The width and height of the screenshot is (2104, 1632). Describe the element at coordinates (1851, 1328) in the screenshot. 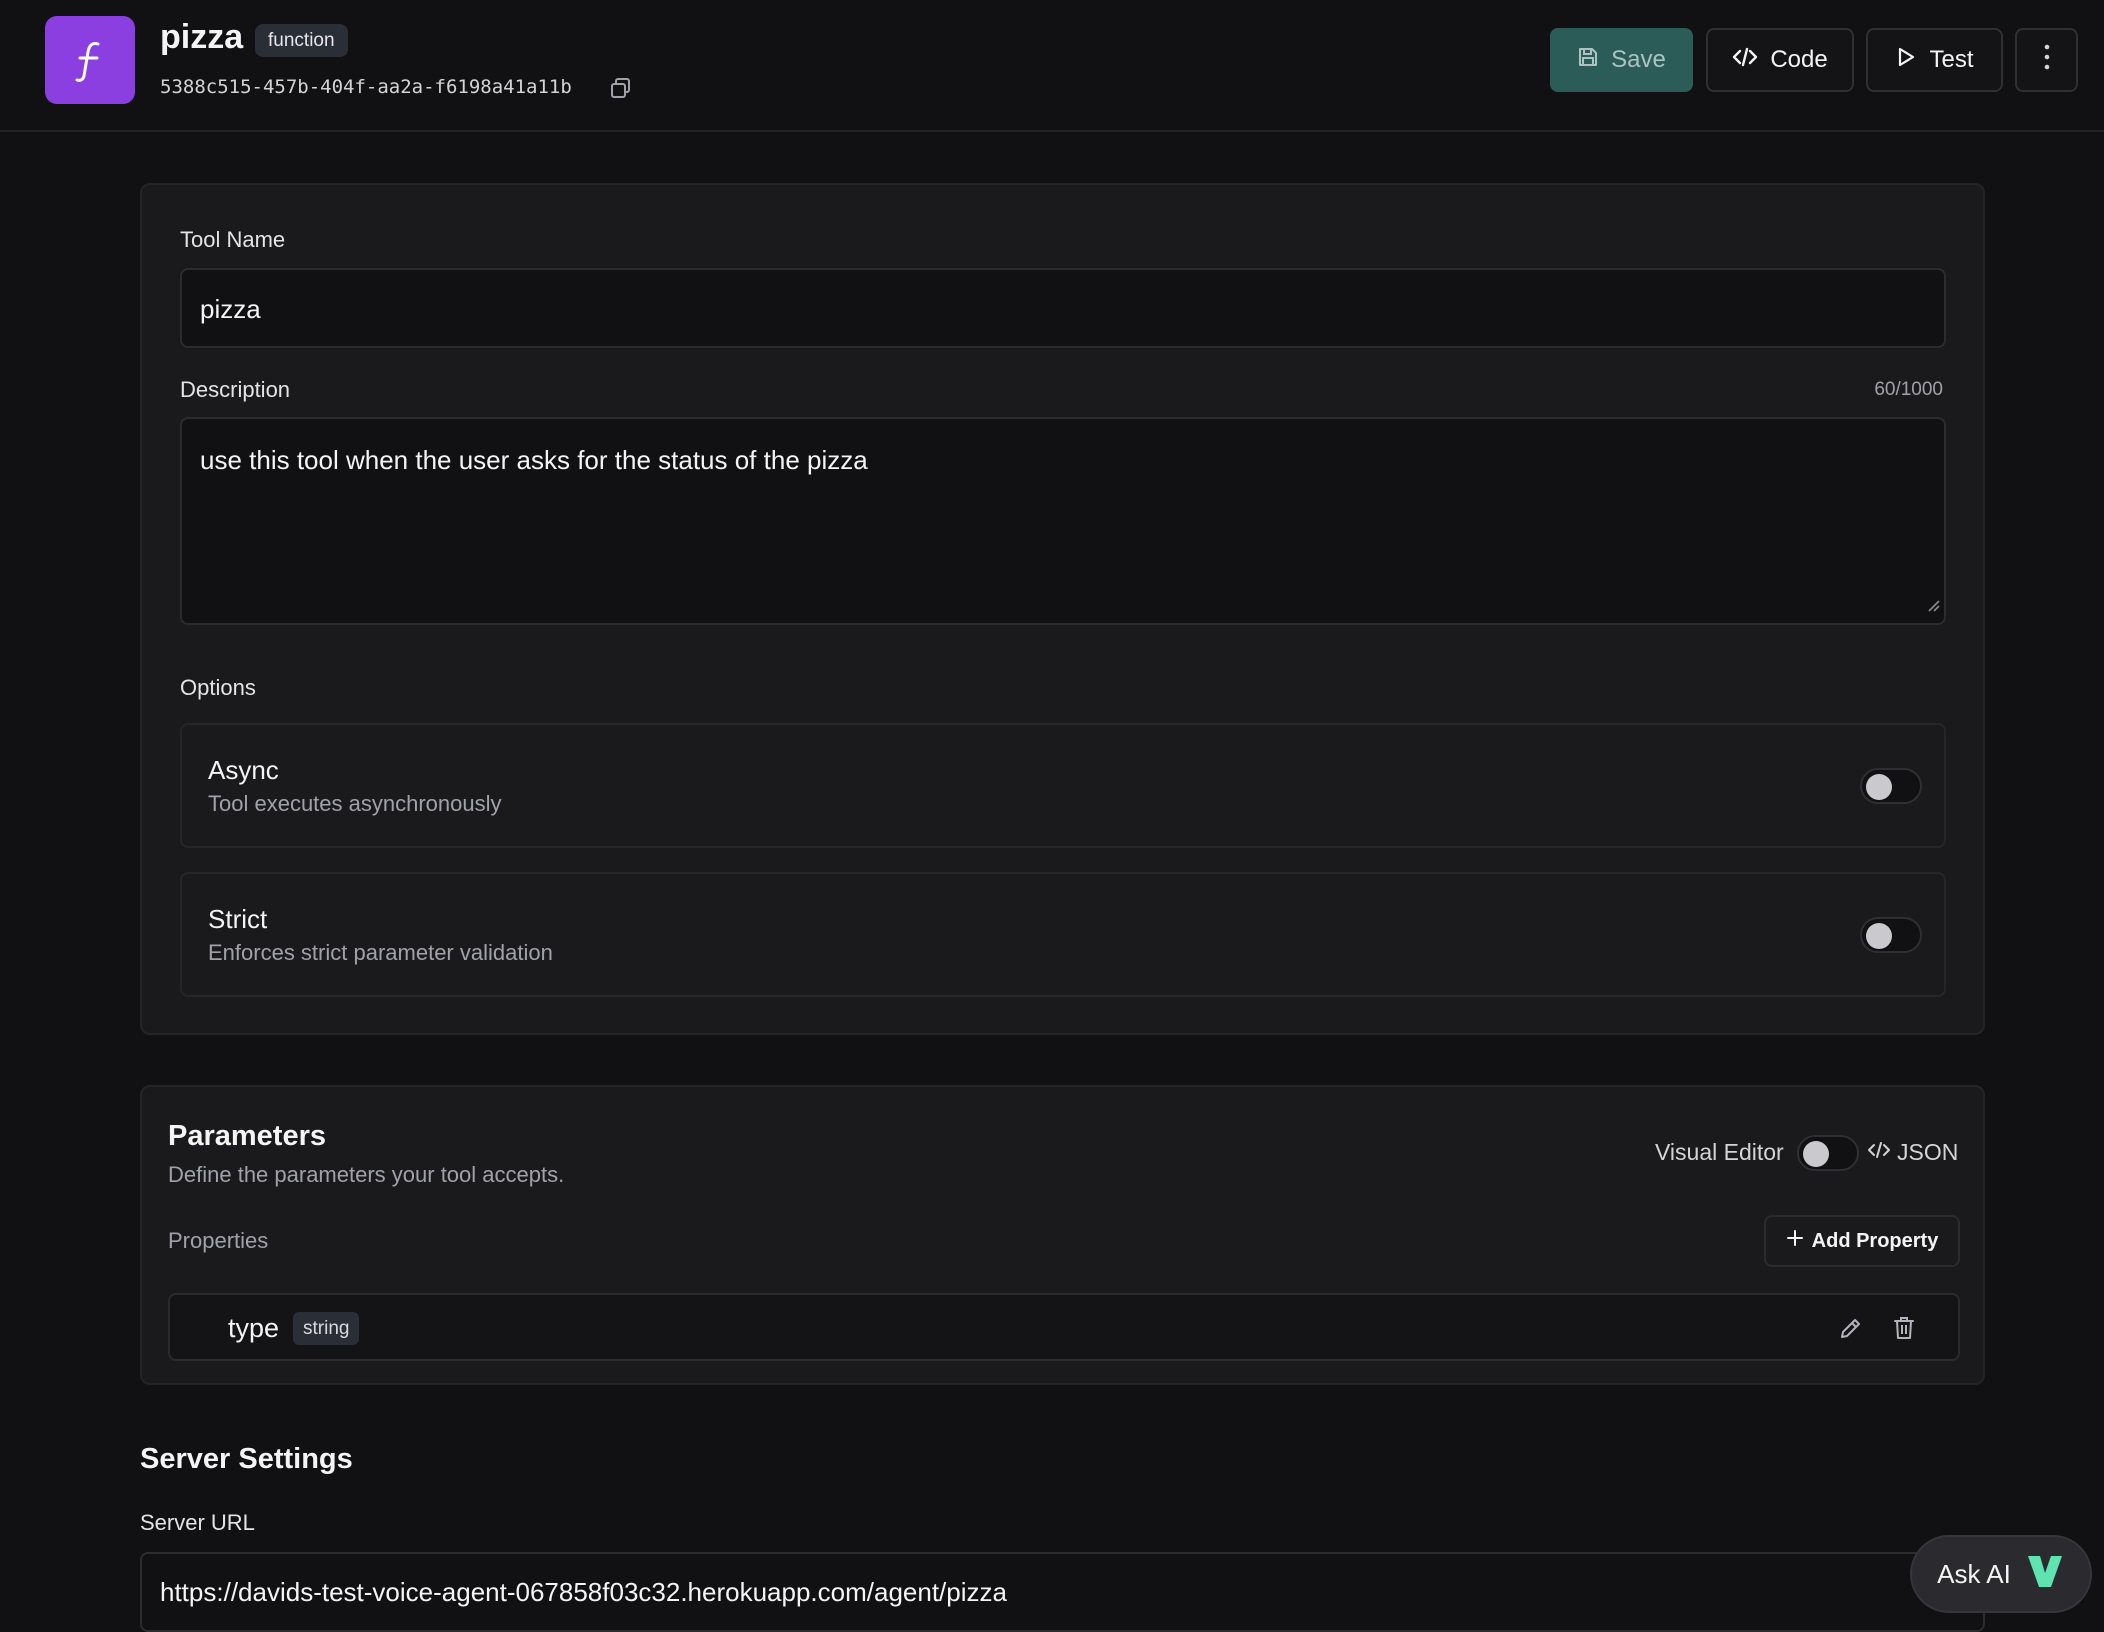

I see `pencil-icon` at that location.